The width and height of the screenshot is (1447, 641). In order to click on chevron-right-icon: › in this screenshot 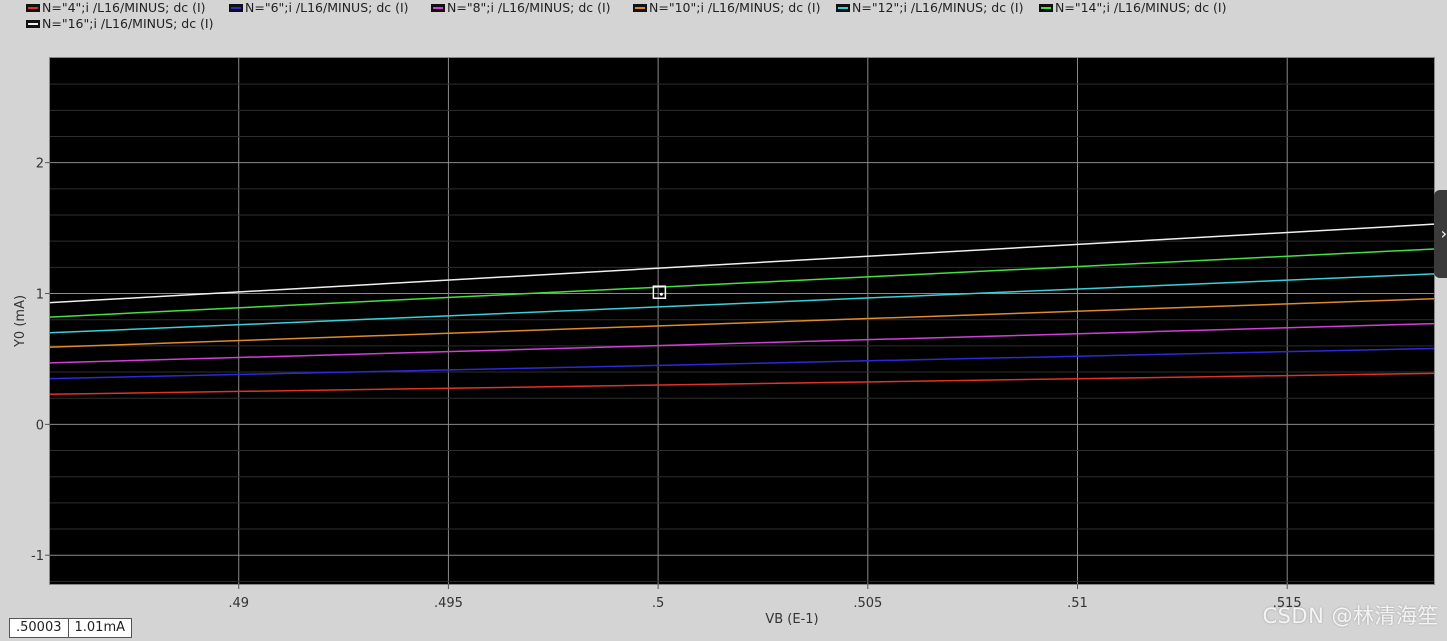, I will do `click(1443, 233)`.